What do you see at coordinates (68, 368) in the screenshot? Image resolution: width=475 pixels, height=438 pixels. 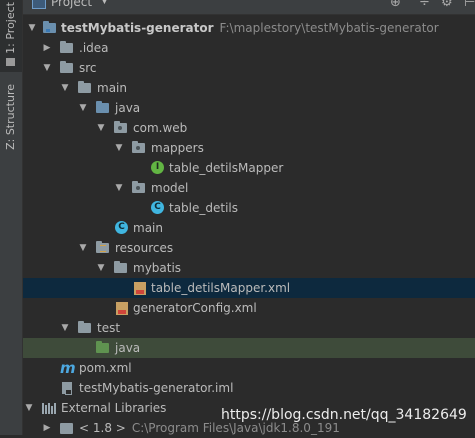 I see `maven-icon: m` at bounding box center [68, 368].